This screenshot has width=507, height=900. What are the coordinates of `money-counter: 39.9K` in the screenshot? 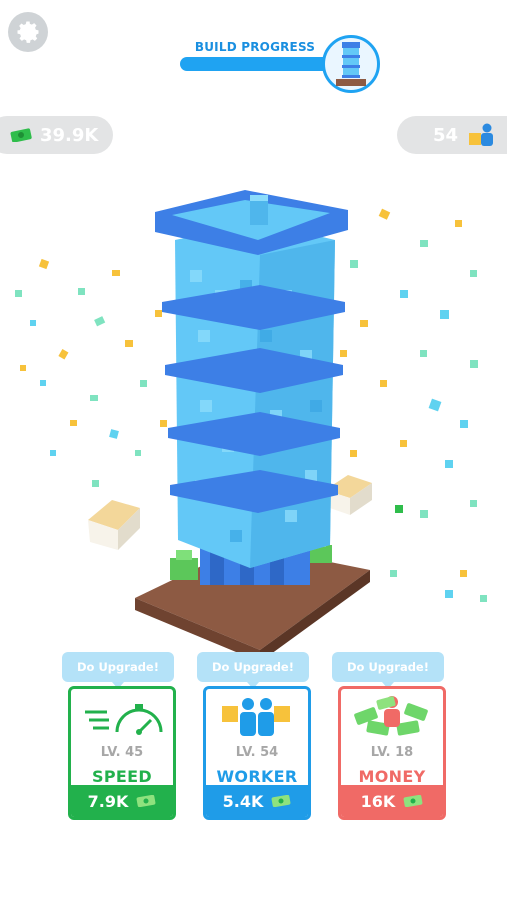 It's located at (56, 135).